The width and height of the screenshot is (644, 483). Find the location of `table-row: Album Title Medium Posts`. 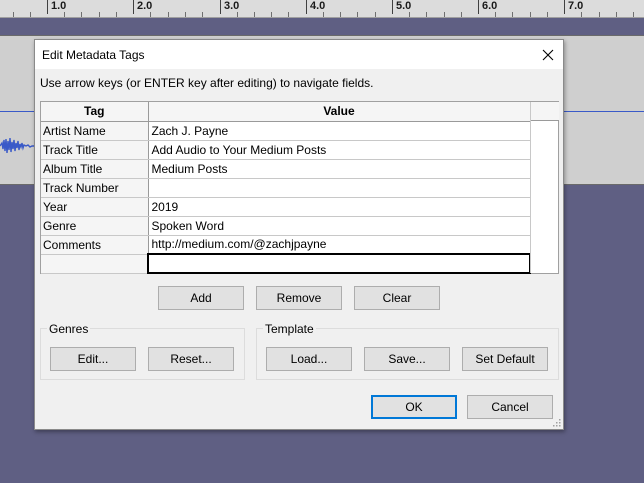

table-row: Album Title Medium Posts is located at coordinates (286, 169).